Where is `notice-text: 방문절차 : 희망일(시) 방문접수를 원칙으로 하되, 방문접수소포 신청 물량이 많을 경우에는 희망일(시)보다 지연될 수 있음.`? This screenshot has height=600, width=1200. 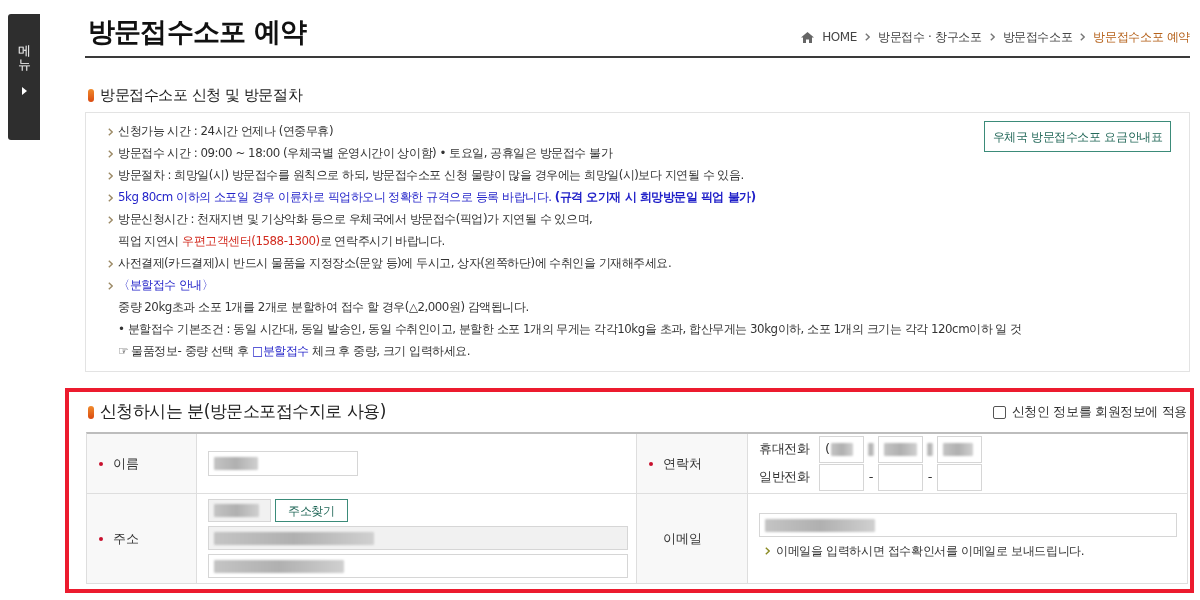
notice-text: 방문절차 : 희망일(시) 방문접수를 원칙으로 하되, 방문접수소포 신청 물량이 많을 경우에는 희망일(시)보다 지연될 수 있음. is located at coordinates (431, 176).